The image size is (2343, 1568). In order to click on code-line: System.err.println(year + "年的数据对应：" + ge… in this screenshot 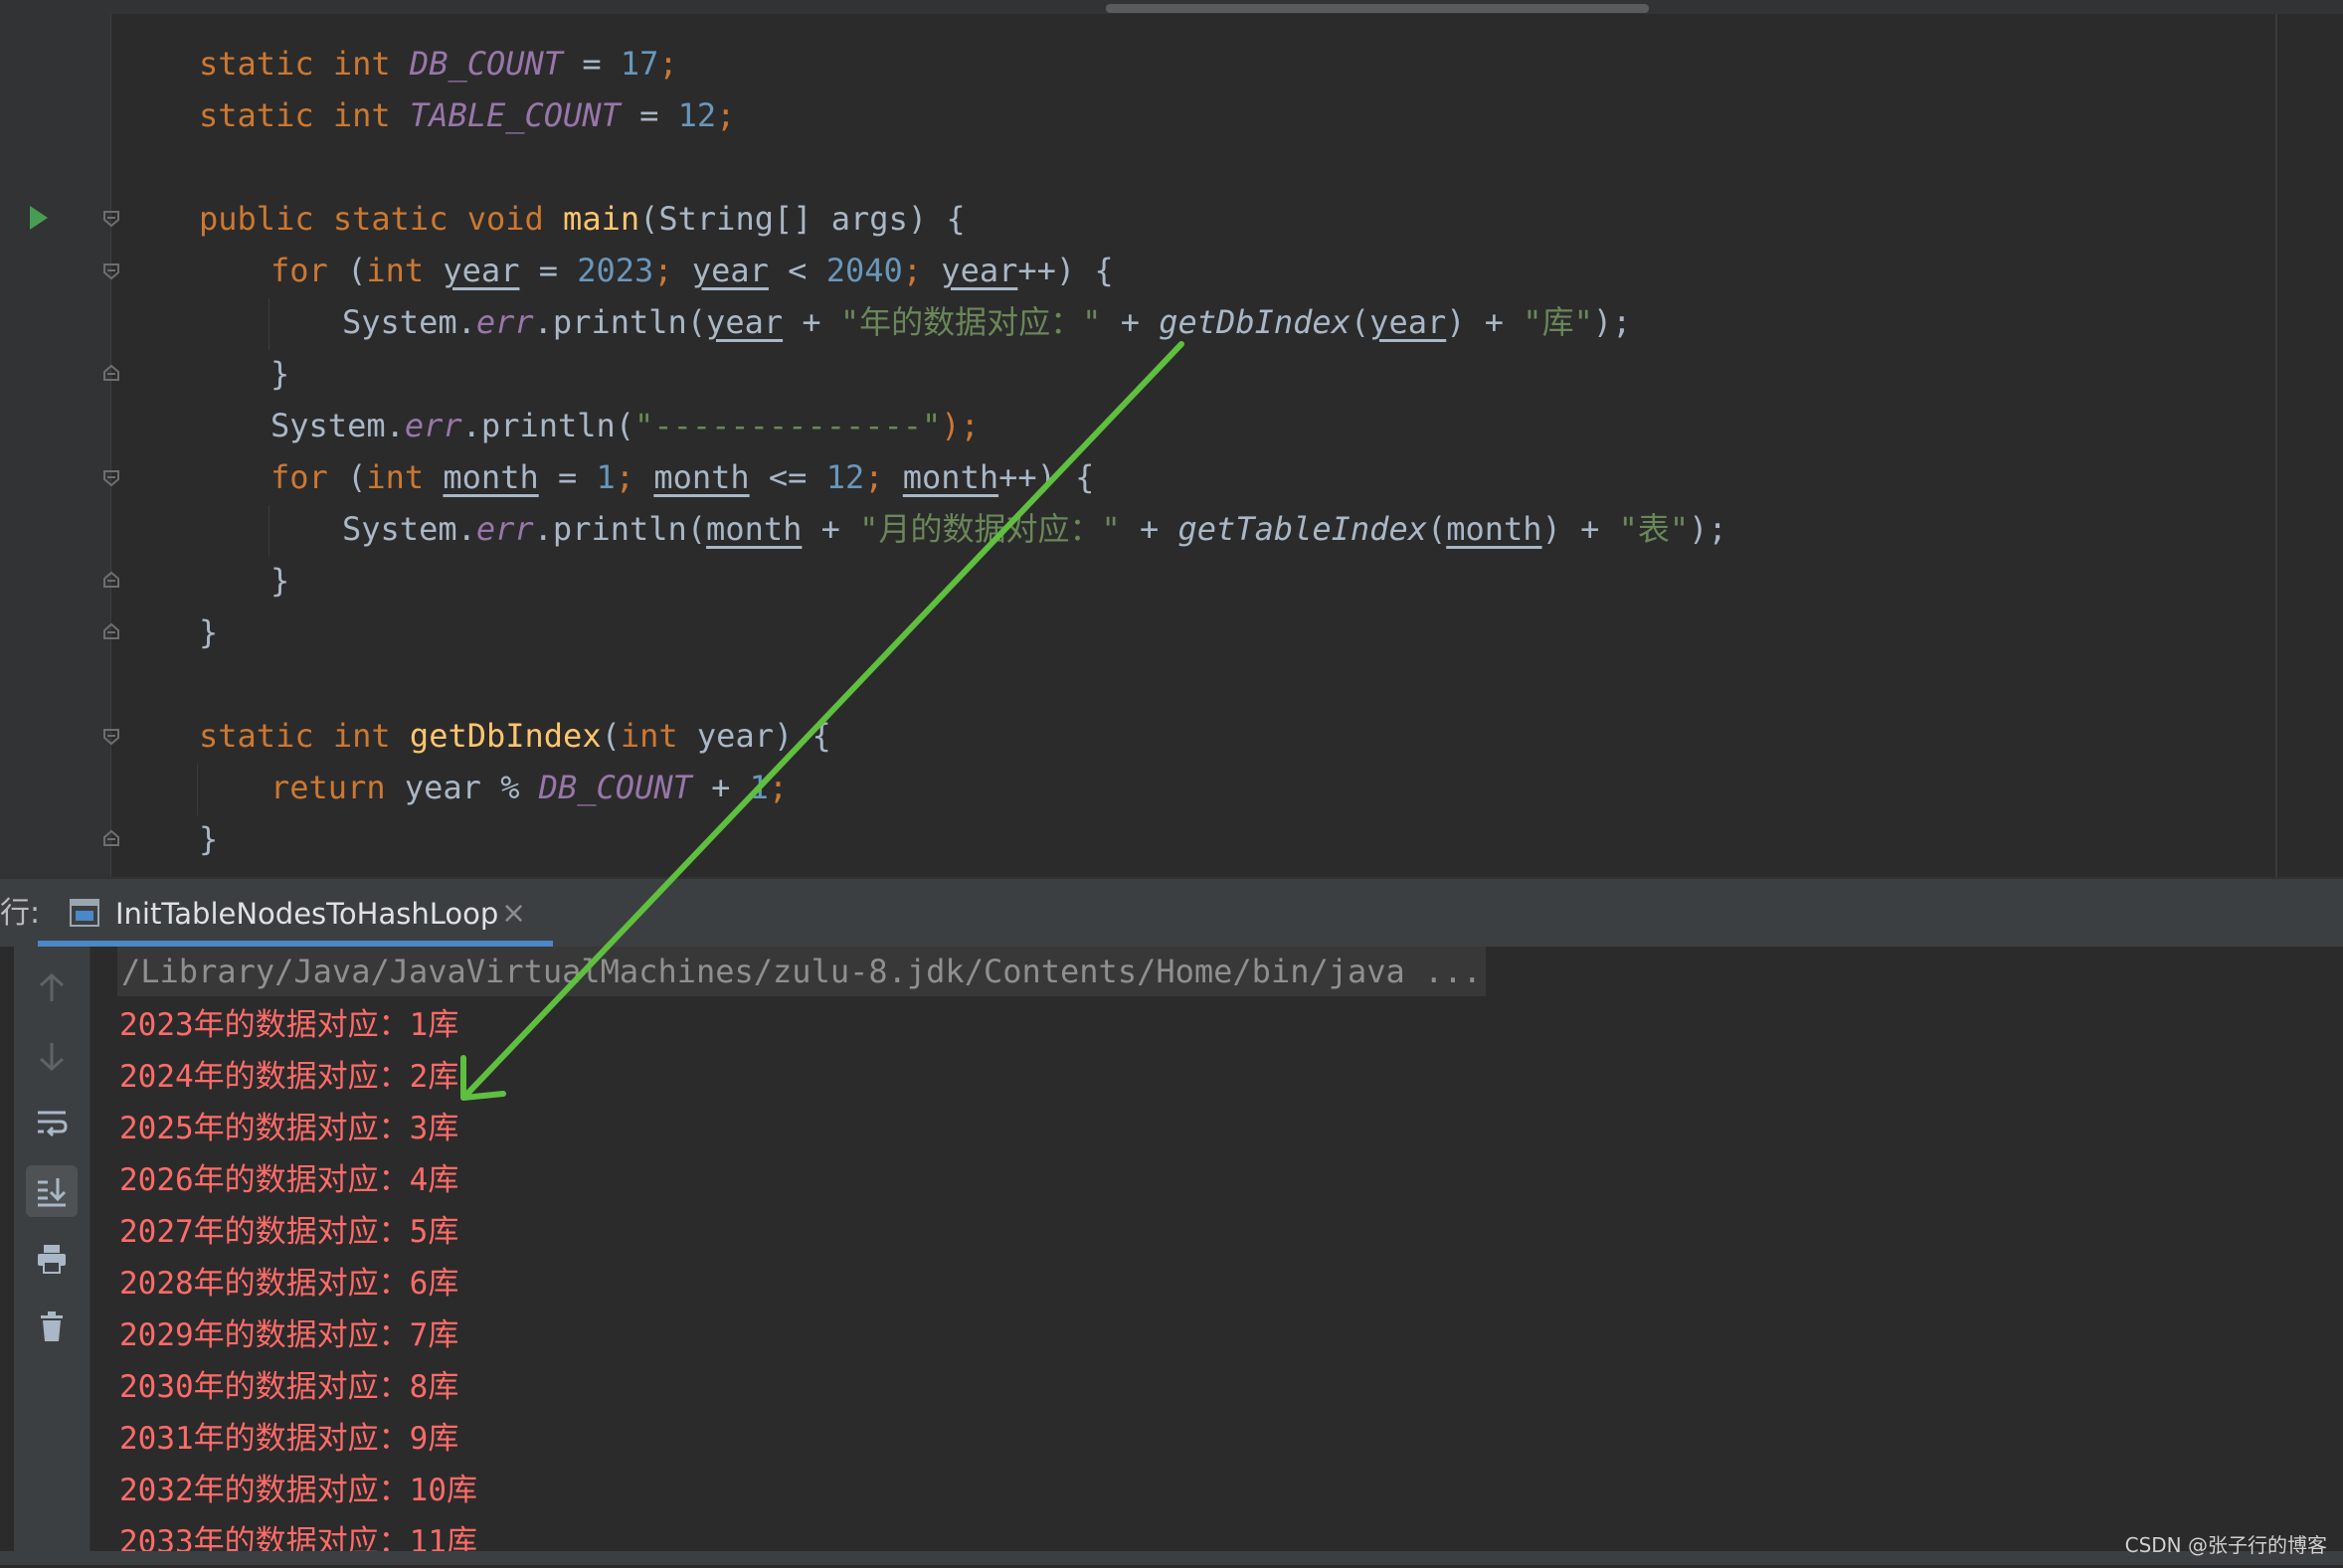, I will do `click(986, 322)`.